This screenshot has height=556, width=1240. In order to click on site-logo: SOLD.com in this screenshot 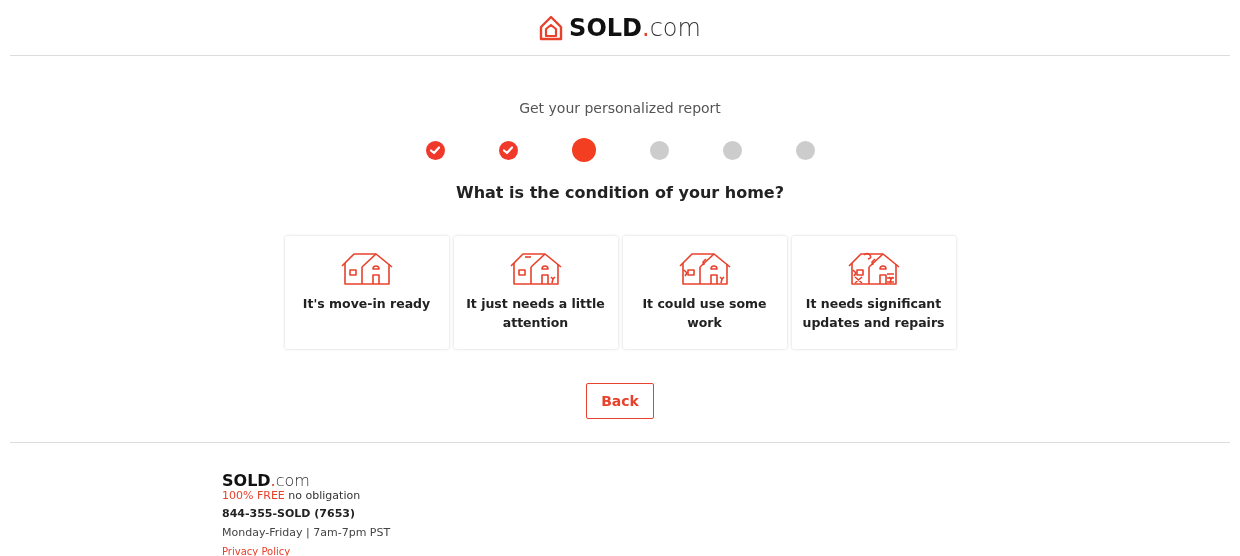, I will do `click(620, 27)`.